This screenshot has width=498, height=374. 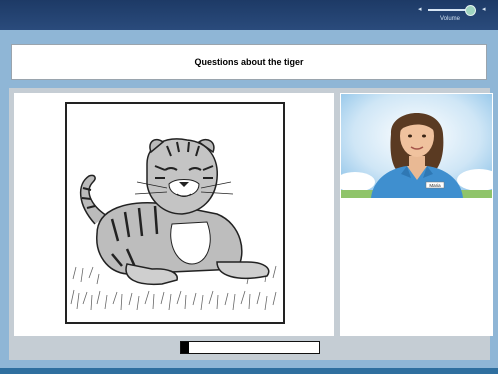 I want to click on progress-fill, so click(x=185, y=347).